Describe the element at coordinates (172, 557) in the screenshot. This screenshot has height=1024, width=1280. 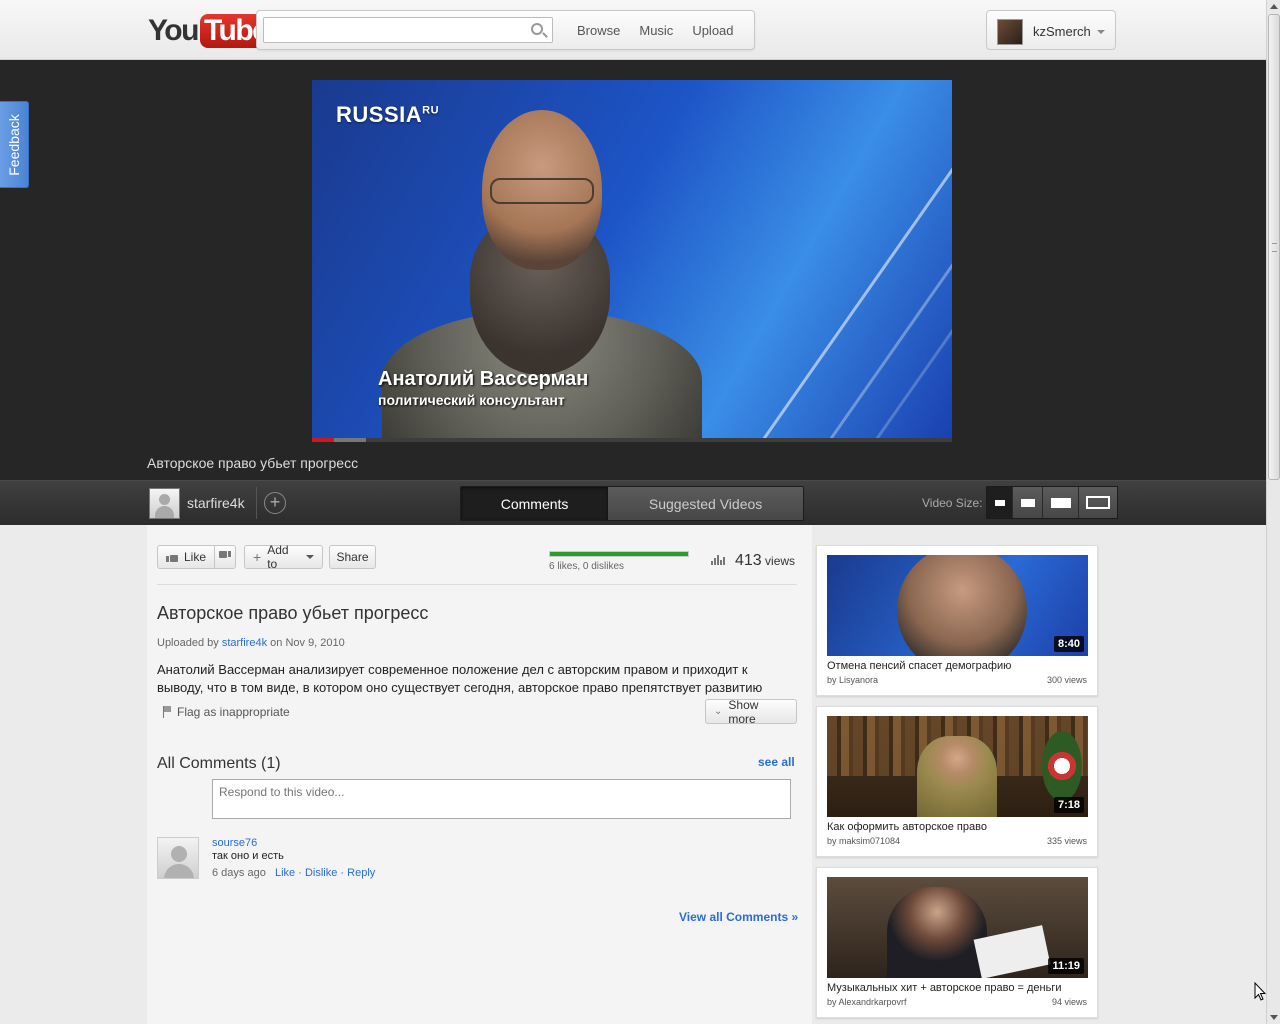
I see `thumbs-up-icon` at that location.